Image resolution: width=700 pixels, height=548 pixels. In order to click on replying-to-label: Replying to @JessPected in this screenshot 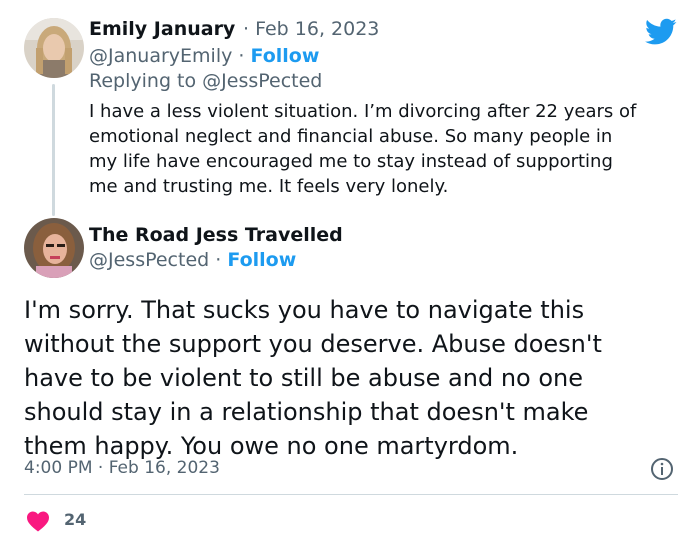, I will do `click(206, 81)`.